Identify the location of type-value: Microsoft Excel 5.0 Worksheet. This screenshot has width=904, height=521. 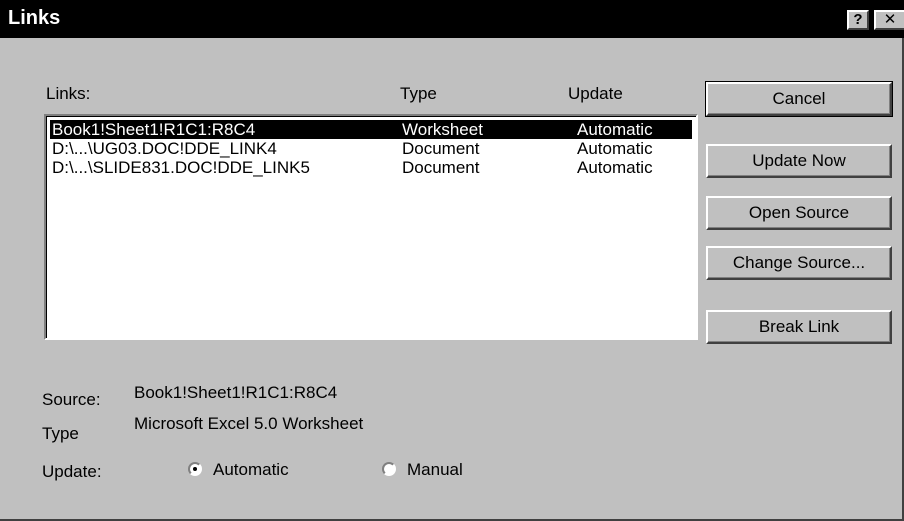
(249, 423).